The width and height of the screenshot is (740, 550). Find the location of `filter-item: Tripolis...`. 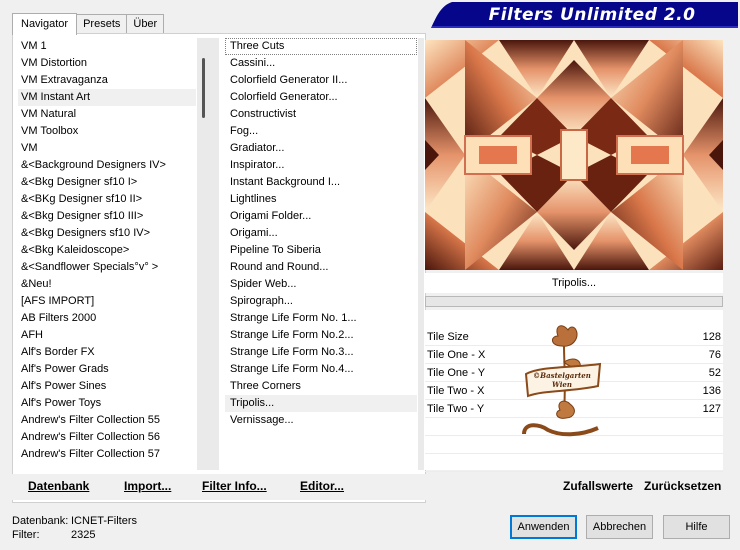

filter-item: Tripolis... is located at coordinates (321, 403).